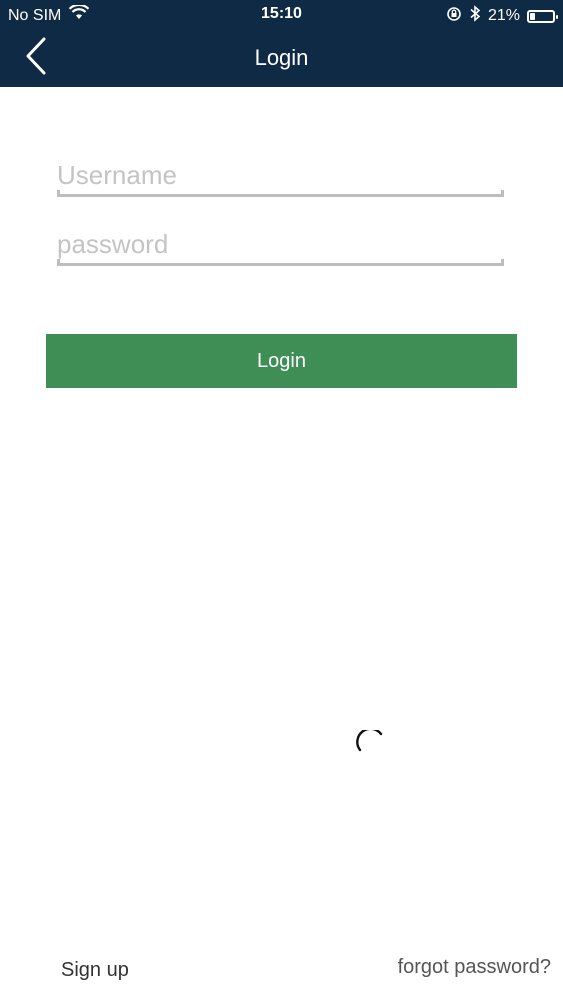  I want to click on status-bar: No SIM 15:10 21%, so click(281, 15).